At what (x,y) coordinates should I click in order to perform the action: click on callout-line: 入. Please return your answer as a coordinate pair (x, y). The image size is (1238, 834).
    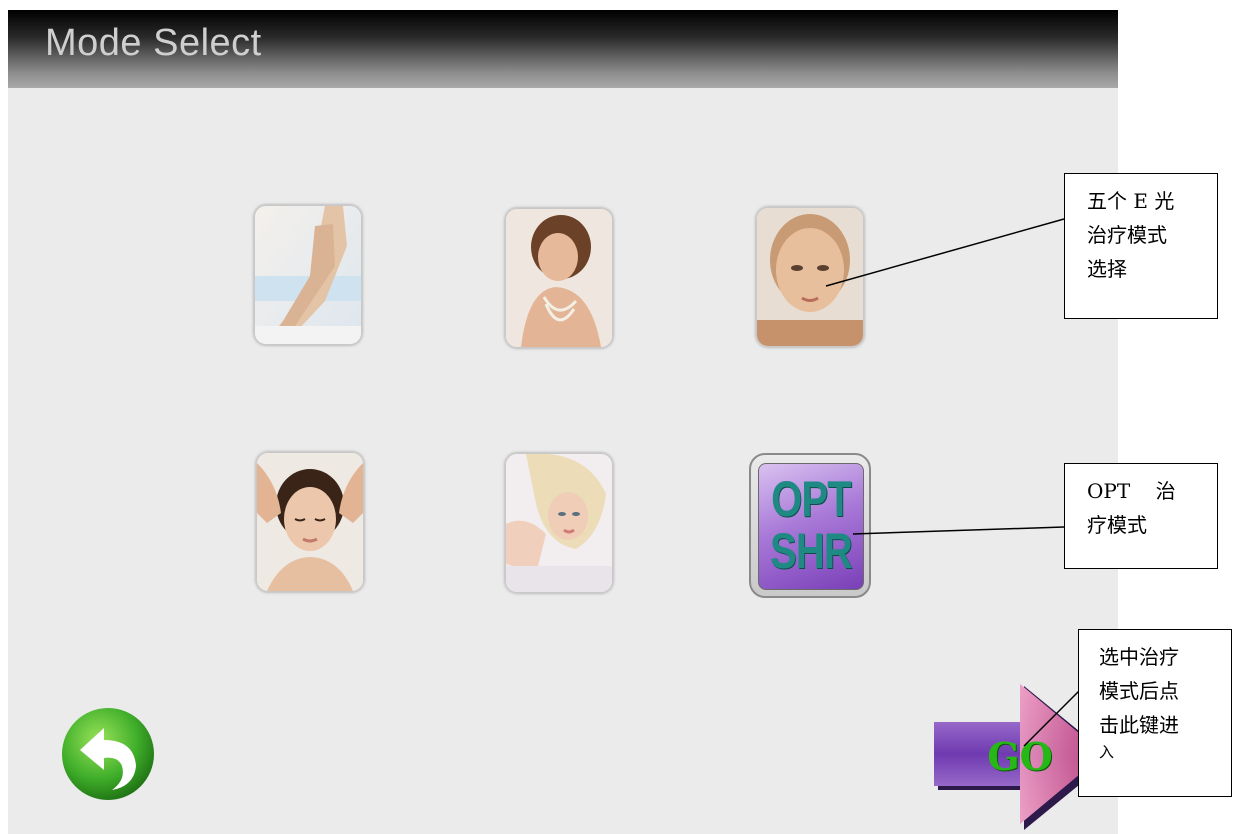
    Looking at the image, I should click on (1107, 752).